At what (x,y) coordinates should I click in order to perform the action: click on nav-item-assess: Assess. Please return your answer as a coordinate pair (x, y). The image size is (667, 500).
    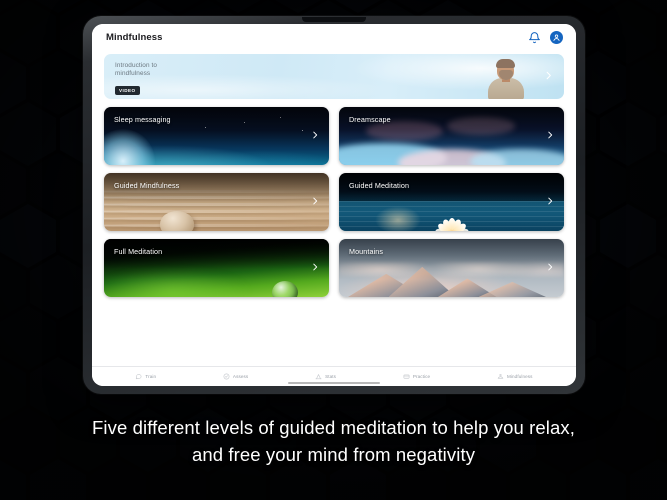
    Looking at the image, I should click on (235, 376).